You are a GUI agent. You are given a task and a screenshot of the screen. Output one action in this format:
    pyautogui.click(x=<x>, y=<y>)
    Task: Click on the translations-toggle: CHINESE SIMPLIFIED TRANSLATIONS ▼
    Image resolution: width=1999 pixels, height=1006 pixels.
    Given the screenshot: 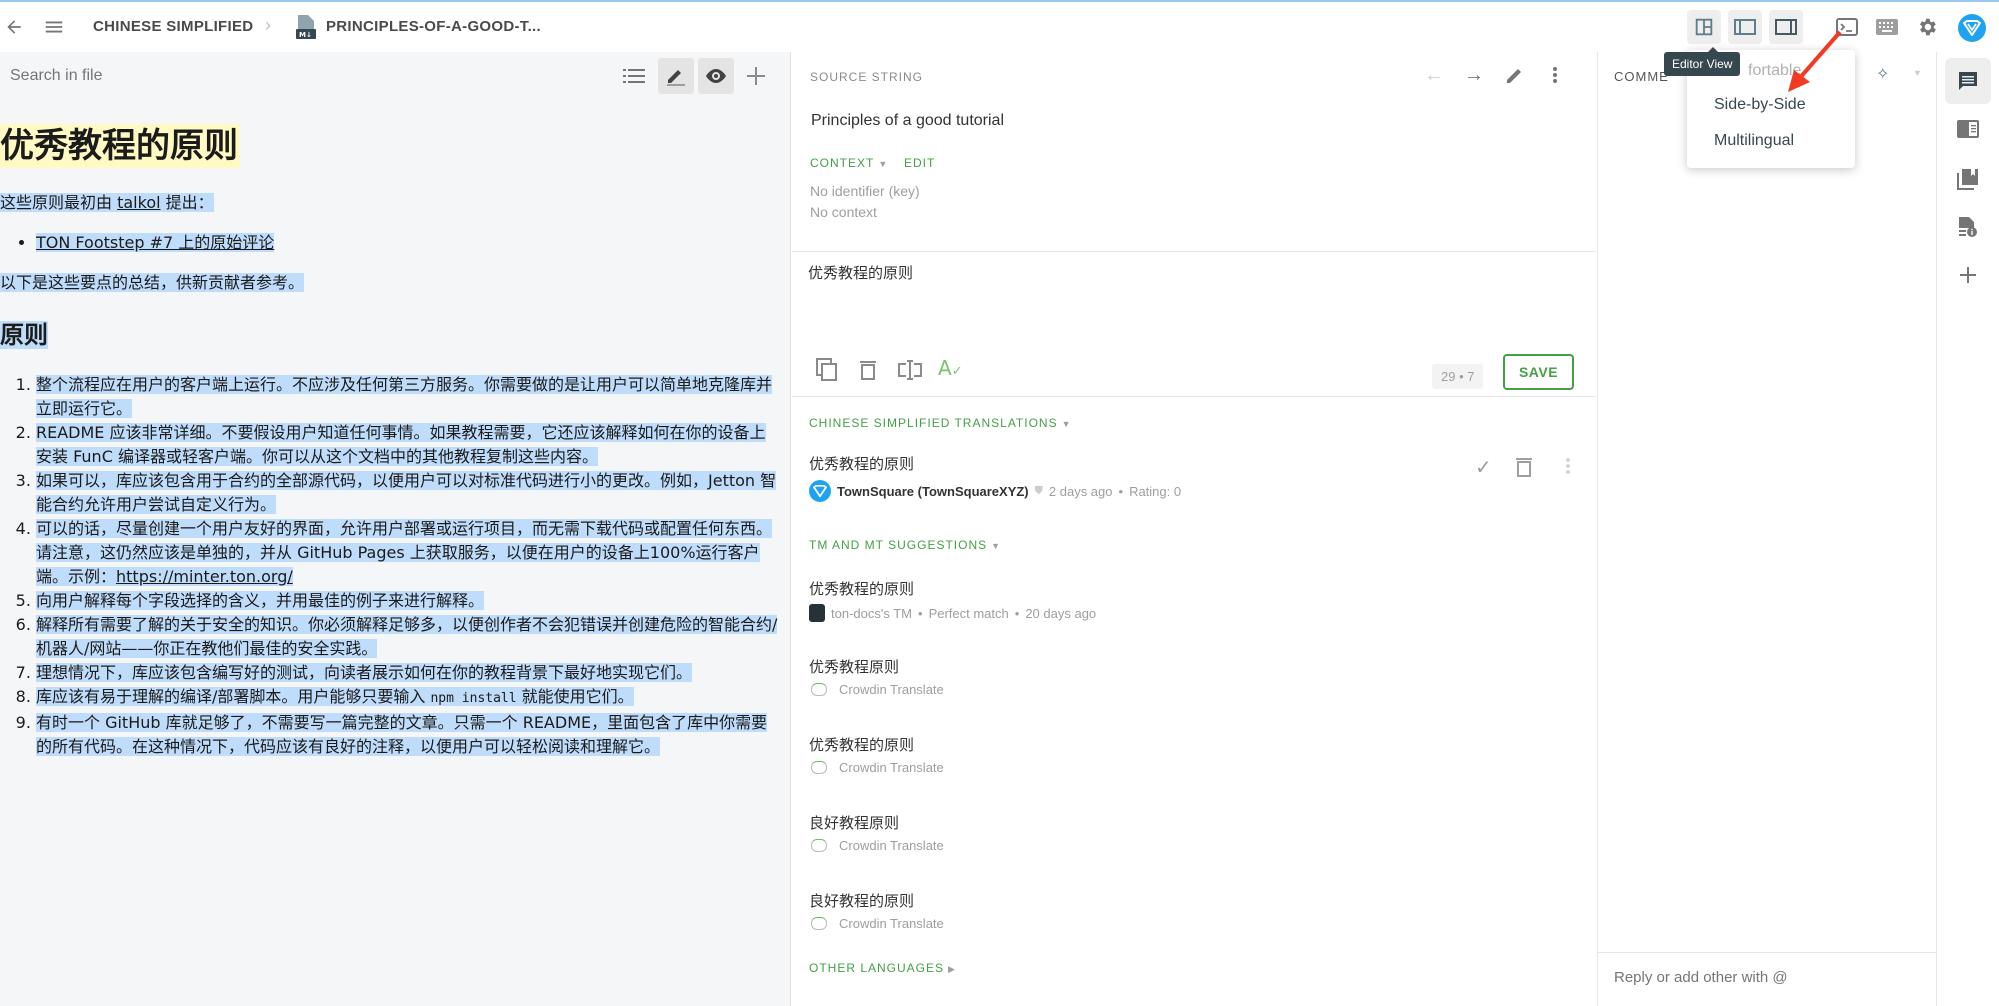 What is the action you would take?
    pyautogui.click(x=940, y=423)
    